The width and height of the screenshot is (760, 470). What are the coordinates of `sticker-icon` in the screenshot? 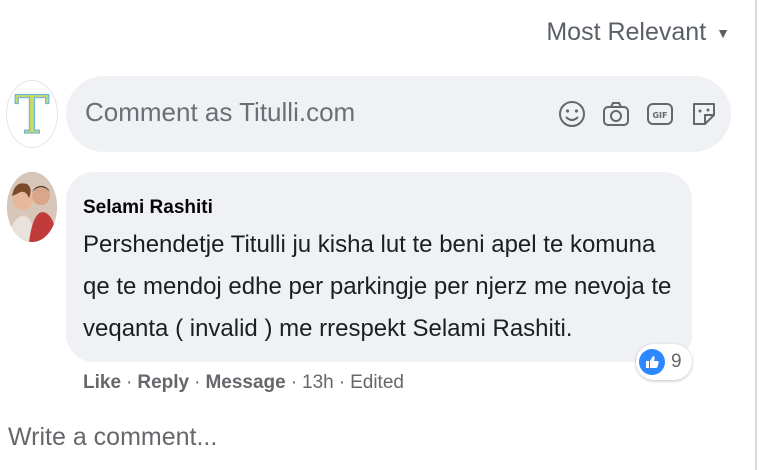 It's located at (704, 114).